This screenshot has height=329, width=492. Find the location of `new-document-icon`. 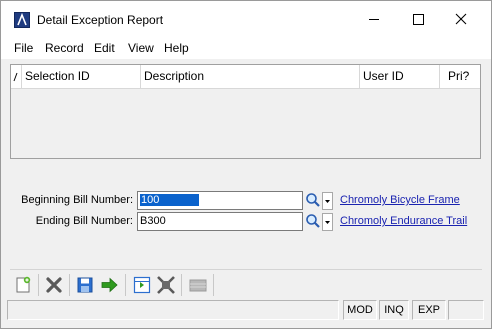

new-document-icon is located at coordinates (23, 284).